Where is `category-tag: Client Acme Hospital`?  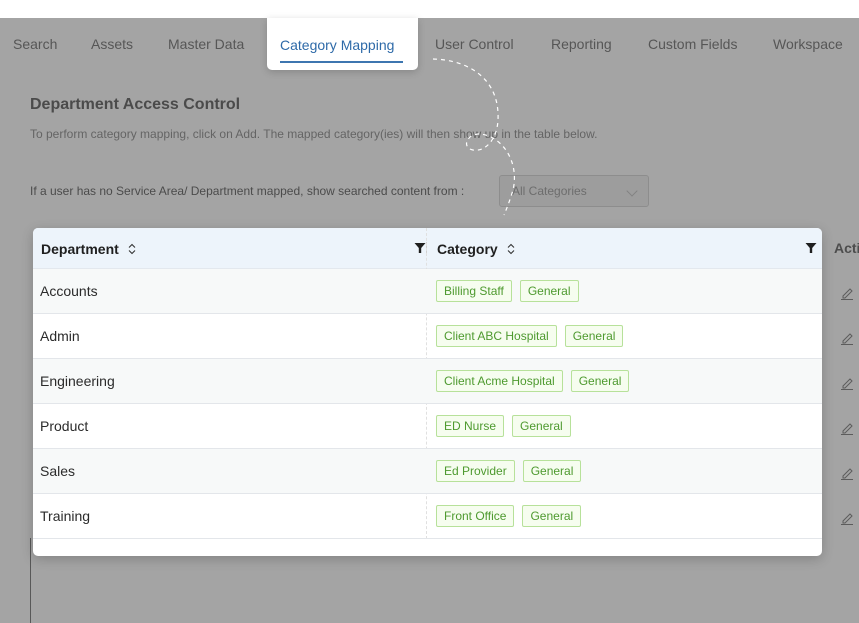 category-tag: Client Acme Hospital is located at coordinates (499, 381).